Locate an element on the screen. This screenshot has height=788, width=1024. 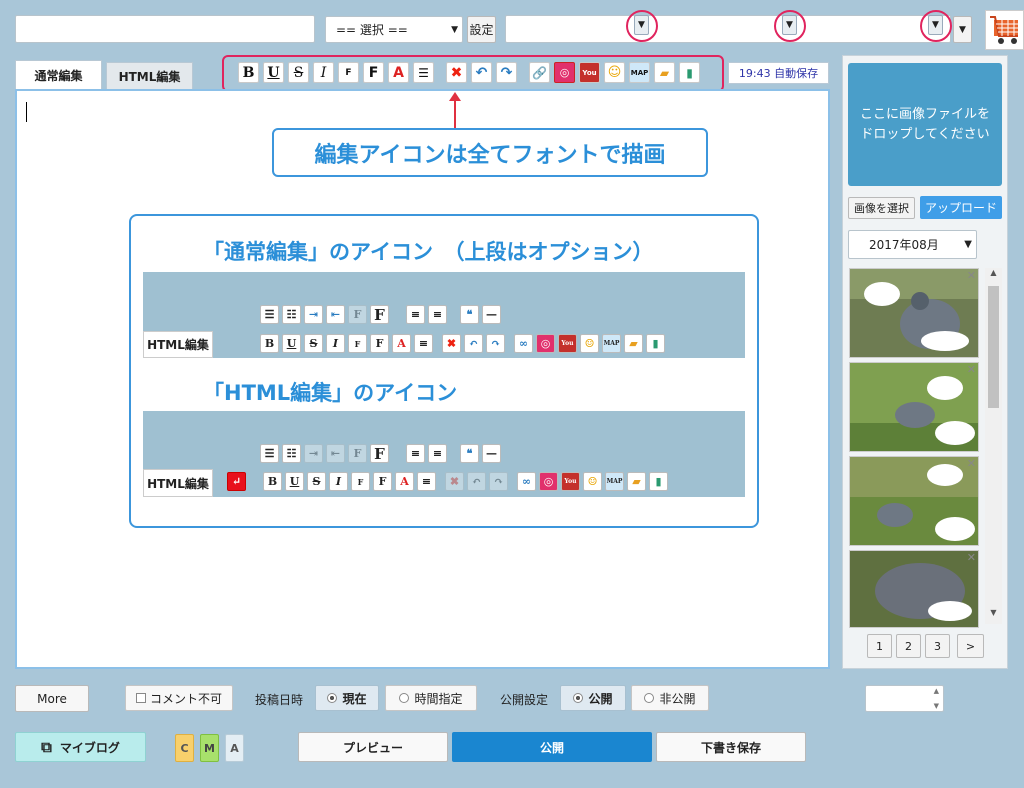
option-selects is located at coordinates (728, 29).